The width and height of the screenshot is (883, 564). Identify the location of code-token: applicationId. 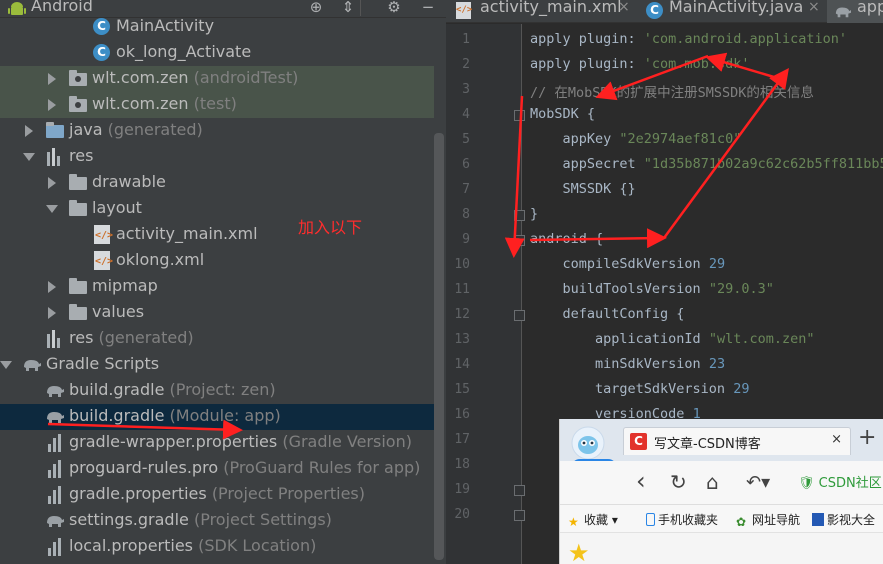
(619, 339).